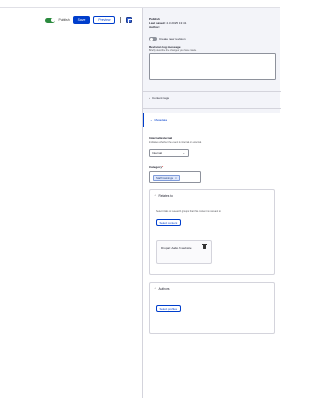 The width and height of the screenshot is (320, 398). I want to click on create-revision-row: Create new revision, so click(167, 39).